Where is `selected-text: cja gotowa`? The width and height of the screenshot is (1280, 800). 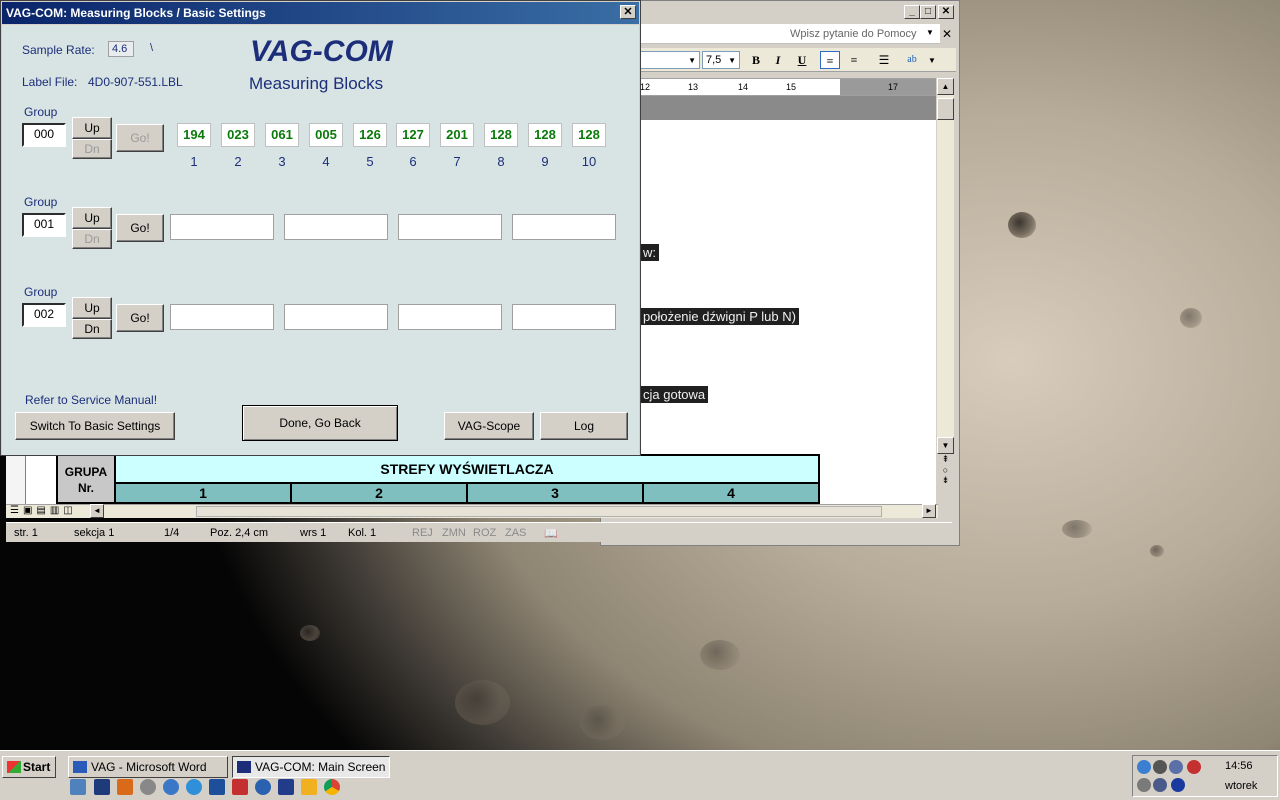 selected-text: cja gotowa is located at coordinates (674, 394).